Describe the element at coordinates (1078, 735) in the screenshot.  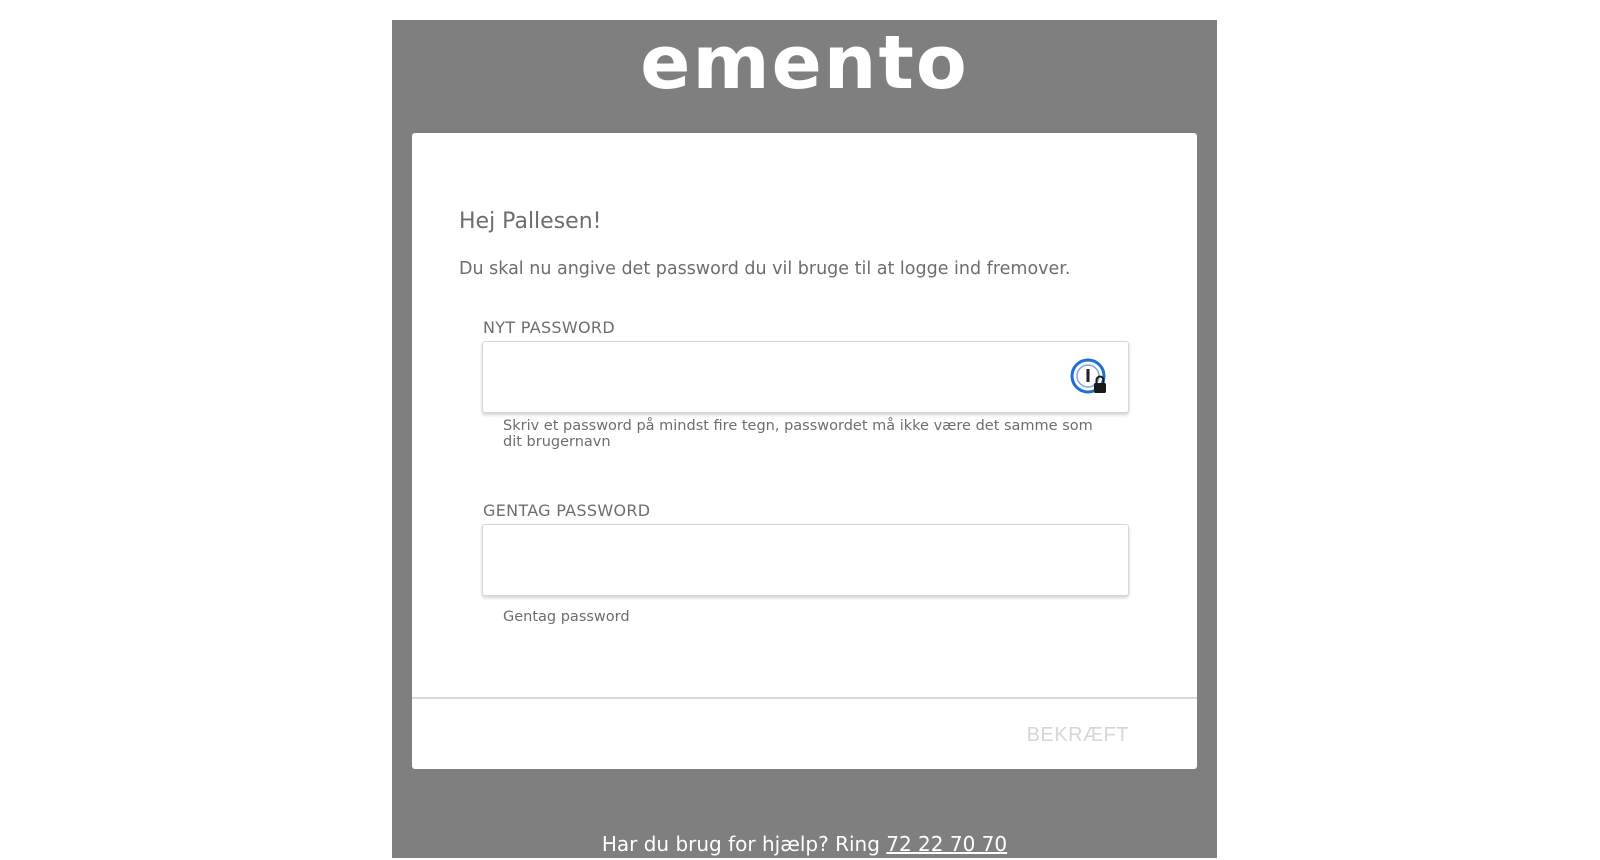
I see `confirm-button: BEKRÆFT` at that location.